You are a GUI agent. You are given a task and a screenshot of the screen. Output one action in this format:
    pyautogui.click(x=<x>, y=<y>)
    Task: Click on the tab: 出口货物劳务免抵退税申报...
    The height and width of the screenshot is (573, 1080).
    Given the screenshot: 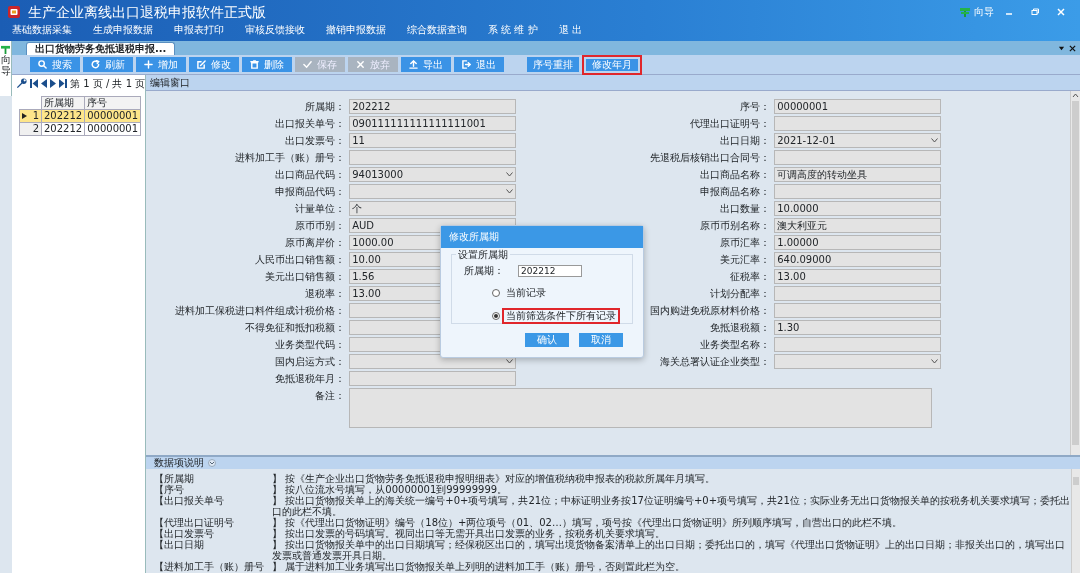 What is the action you would take?
    pyautogui.click(x=101, y=48)
    